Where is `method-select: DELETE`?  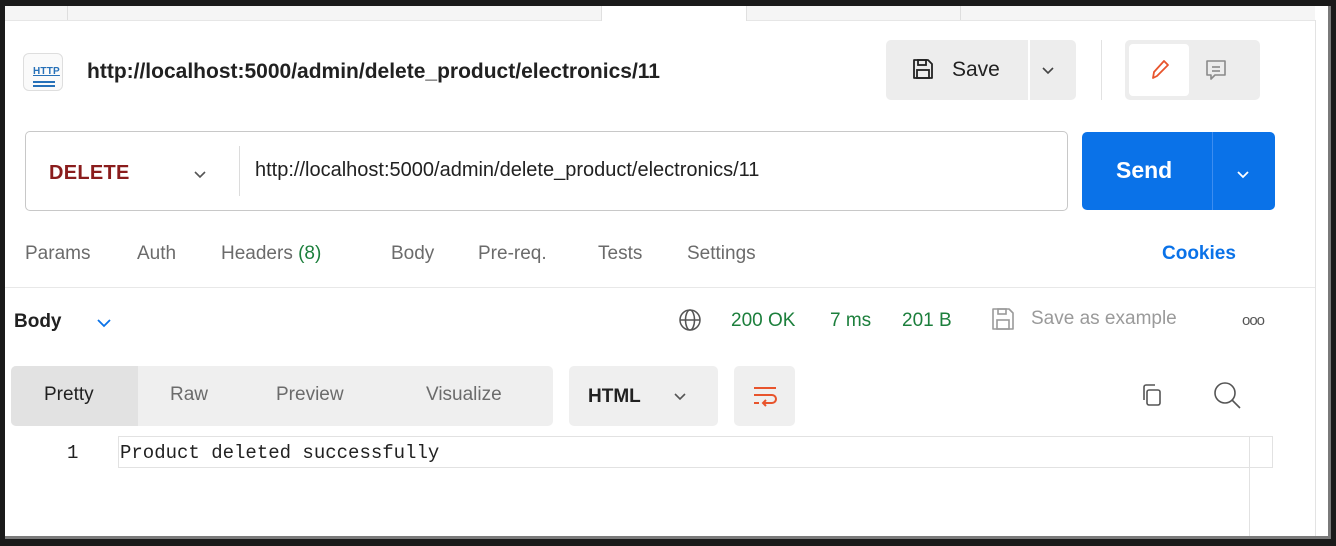 method-select: DELETE is located at coordinates (89, 173).